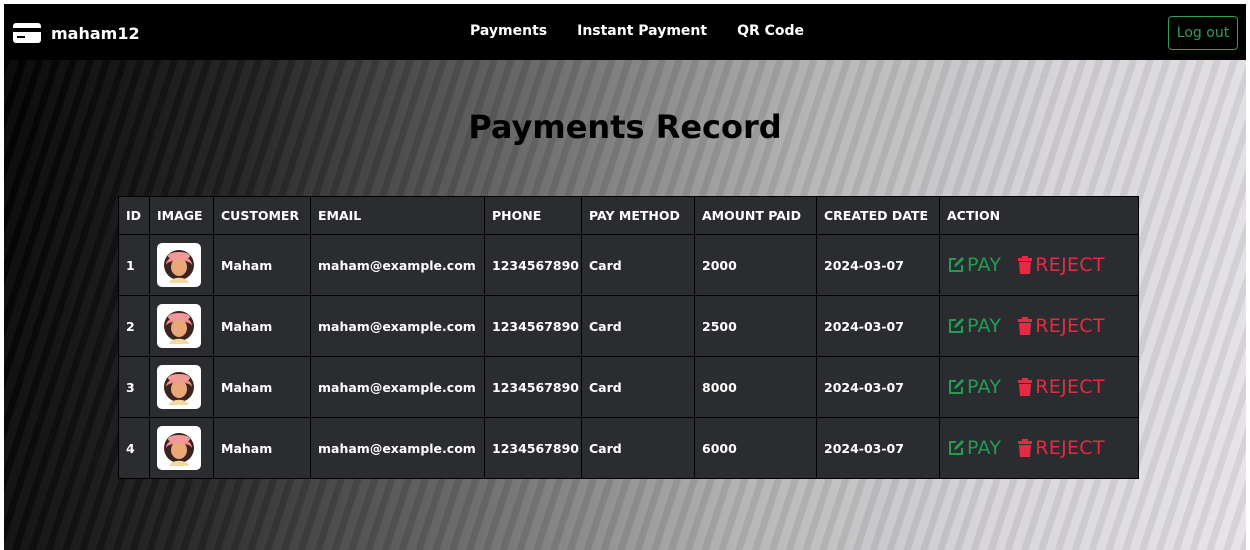 The image size is (1250, 550). I want to click on cell-amount-paid: 6000, so click(755, 448).